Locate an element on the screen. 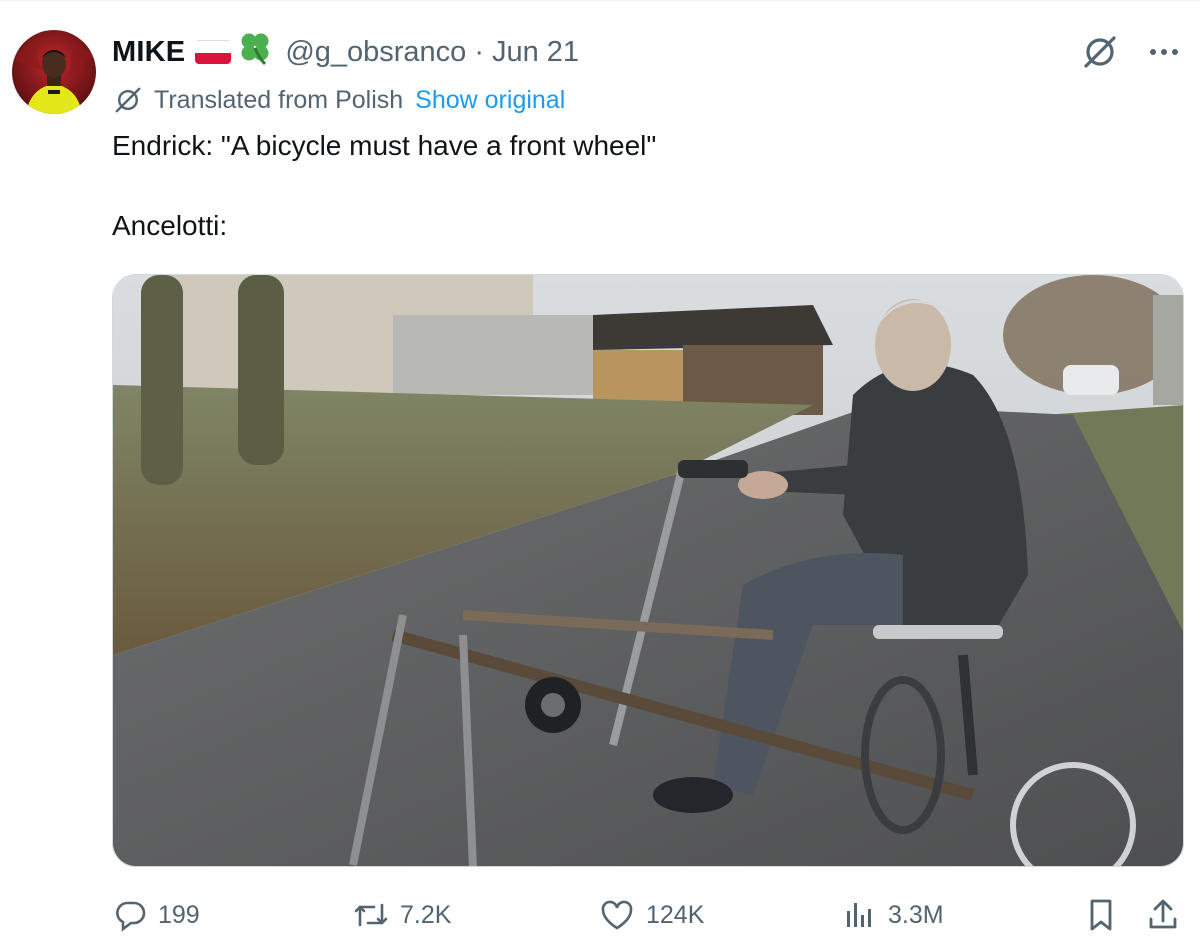 Image resolution: width=1200 pixels, height=950 pixels. avatar-image is located at coordinates (54, 72).